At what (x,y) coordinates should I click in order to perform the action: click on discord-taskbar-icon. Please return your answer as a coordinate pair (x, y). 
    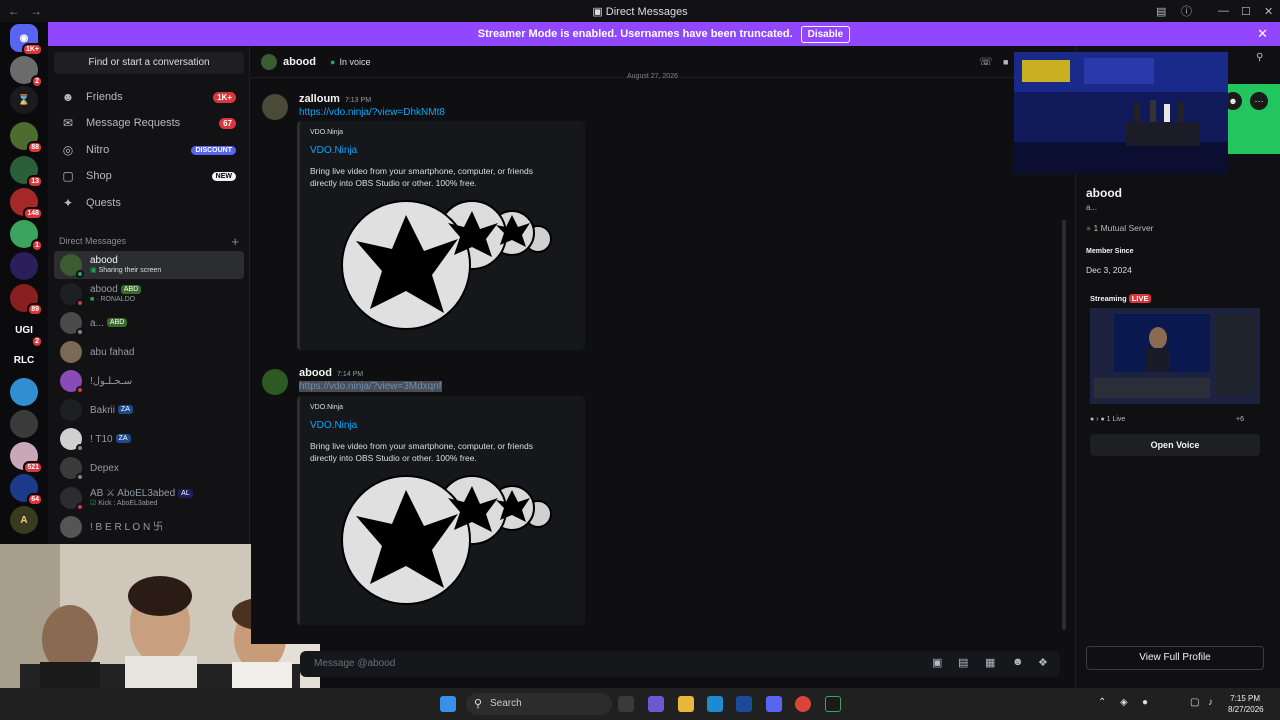
    Looking at the image, I should click on (774, 704).